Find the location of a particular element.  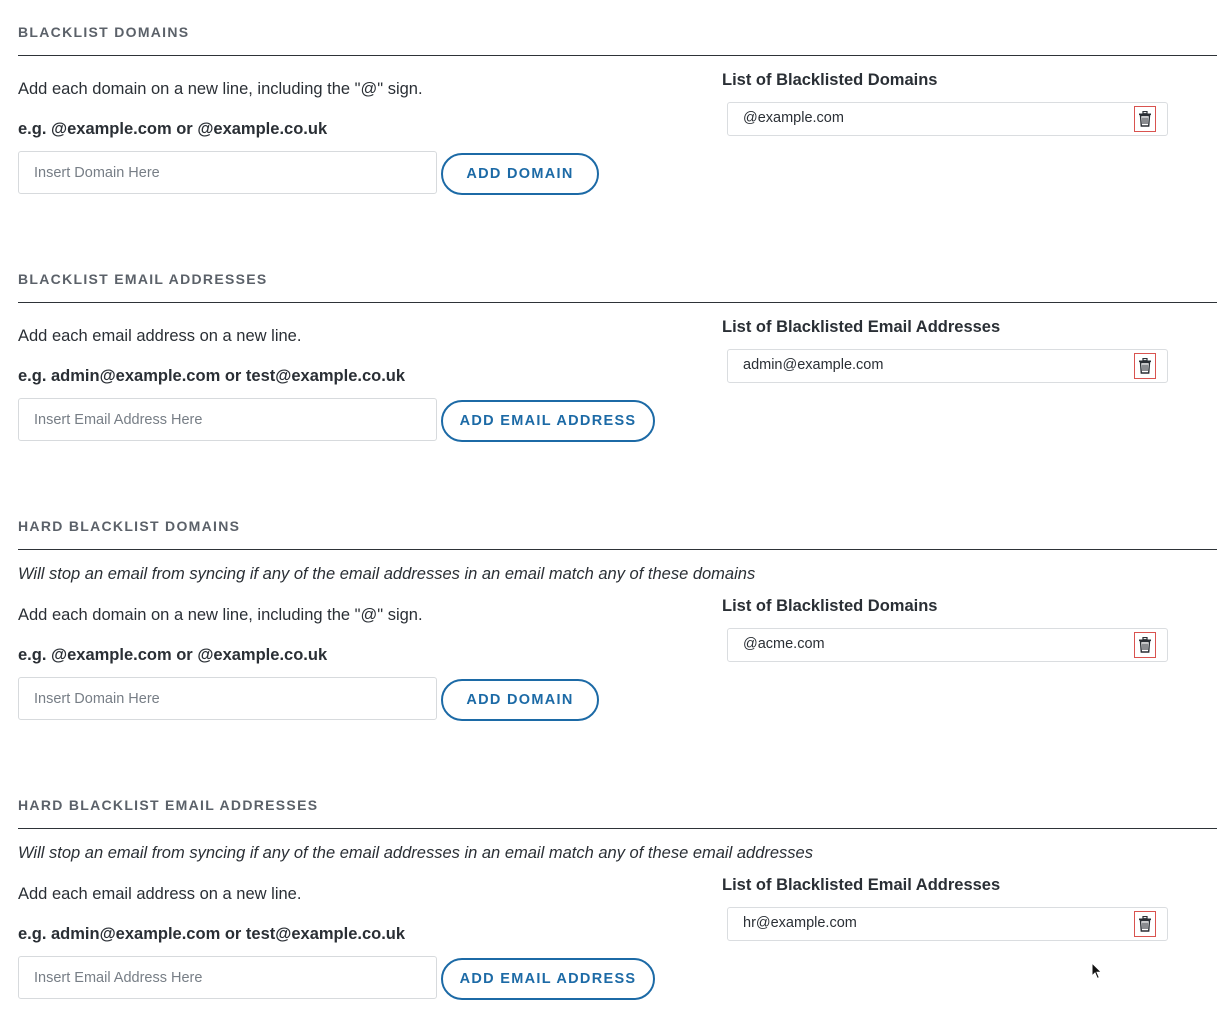

list-item-value: @example.com is located at coordinates (793, 118).